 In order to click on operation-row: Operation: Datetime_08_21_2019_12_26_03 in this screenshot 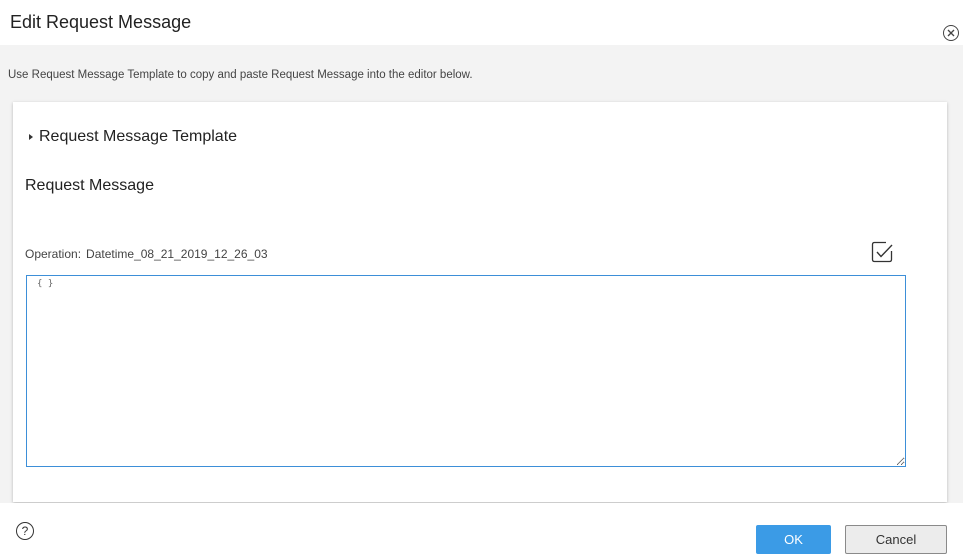, I will do `click(146, 254)`.